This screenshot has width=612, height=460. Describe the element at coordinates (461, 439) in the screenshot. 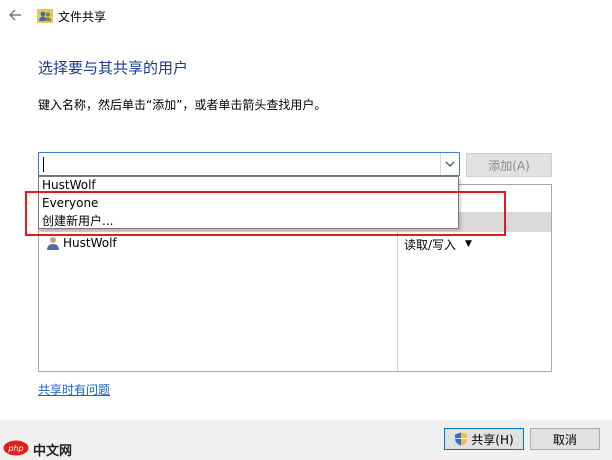

I see `uac-shield-icon` at that location.